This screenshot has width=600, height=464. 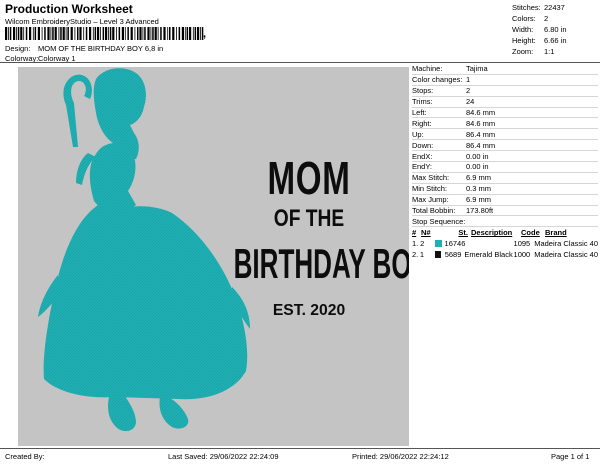 What do you see at coordinates (549, 51) in the screenshot?
I see `stat-value: 1:1` at bounding box center [549, 51].